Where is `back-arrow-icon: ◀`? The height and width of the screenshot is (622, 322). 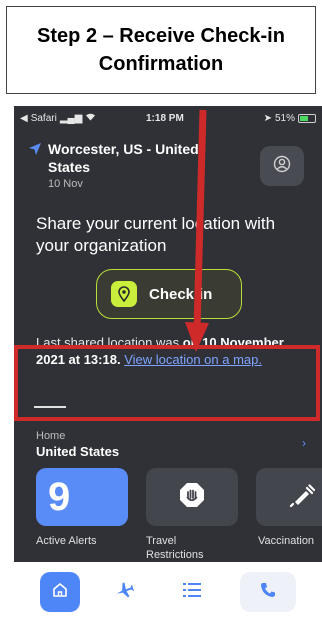
back-arrow-icon: ◀ is located at coordinates (24, 118).